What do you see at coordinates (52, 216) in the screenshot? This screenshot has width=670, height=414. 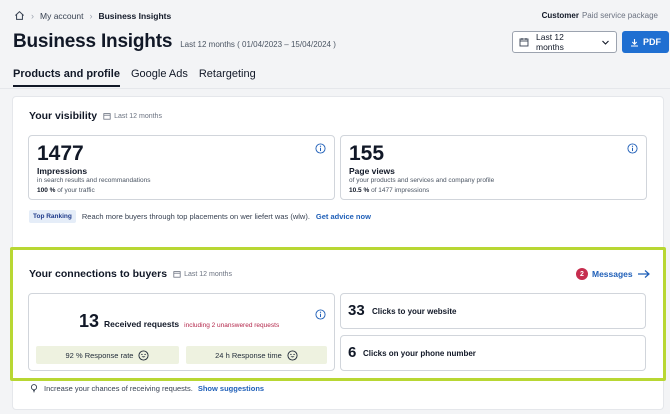 I see `top-ranking-badge: Top Ranking` at bounding box center [52, 216].